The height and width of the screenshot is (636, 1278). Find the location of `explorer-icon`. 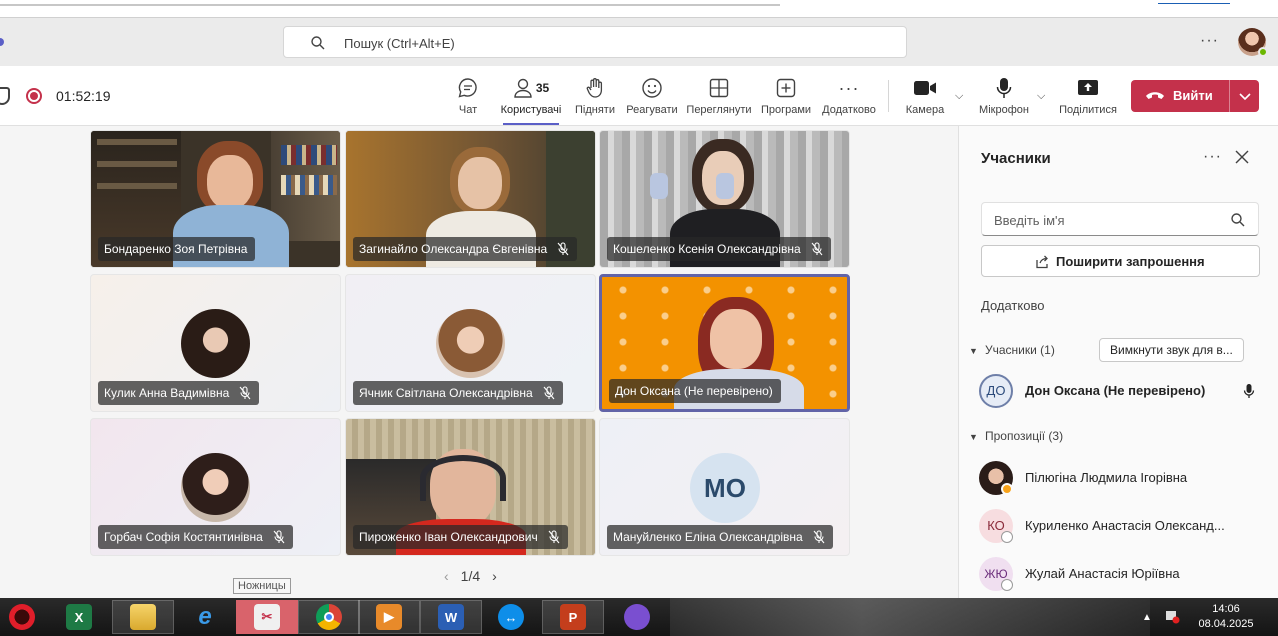

explorer-icon is located at coordinates (143, 617).